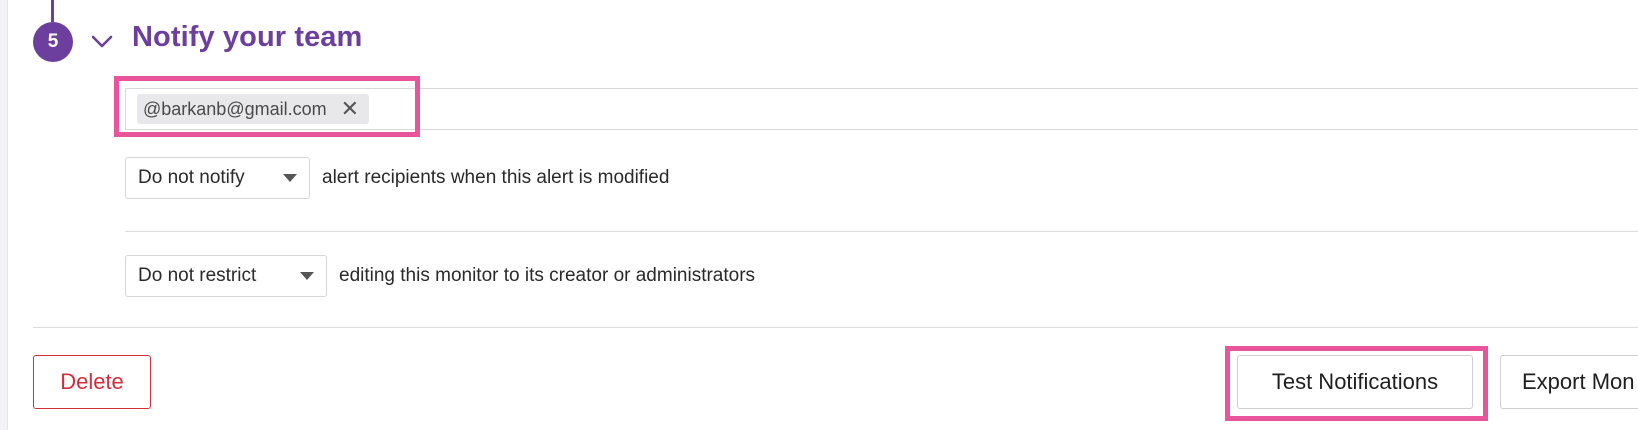  Describe the element at coordinates (197, 275) in the screenshot. I see `restrict-editing-select-value: Do not restrict` at that location.